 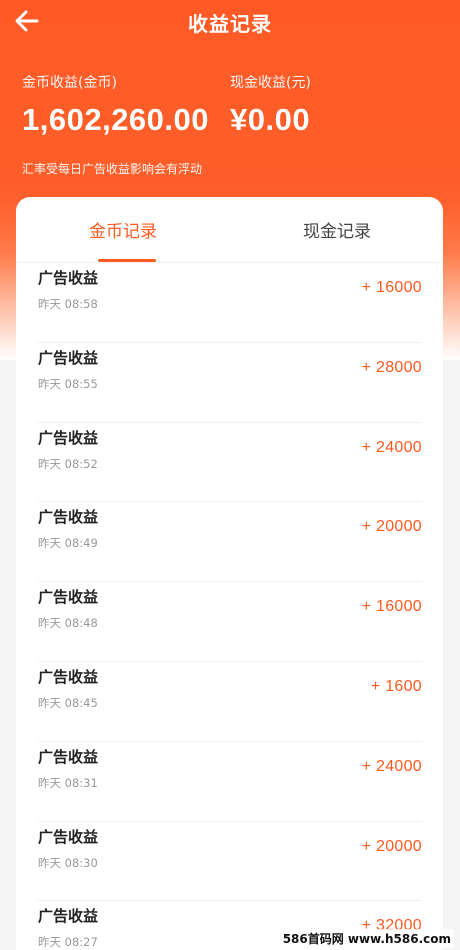 I want to click on site-watermark: 586首码网 www.h586.com, so click(x=366, y=938).